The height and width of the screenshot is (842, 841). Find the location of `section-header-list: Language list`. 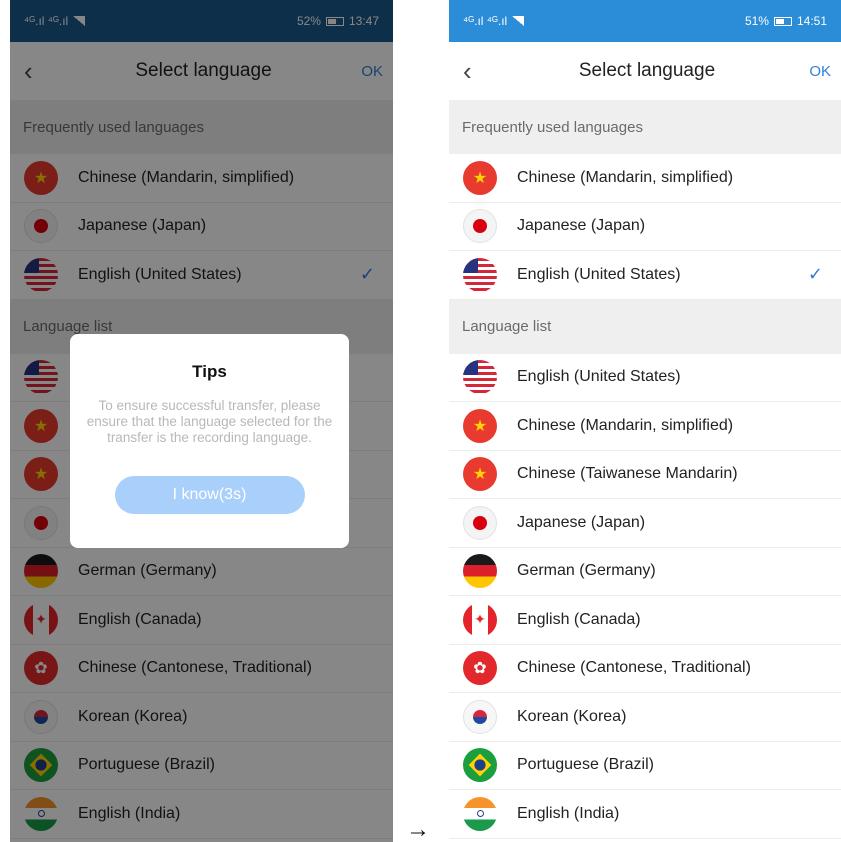

section-header-list: Language list is located at coordinates (645, 326).